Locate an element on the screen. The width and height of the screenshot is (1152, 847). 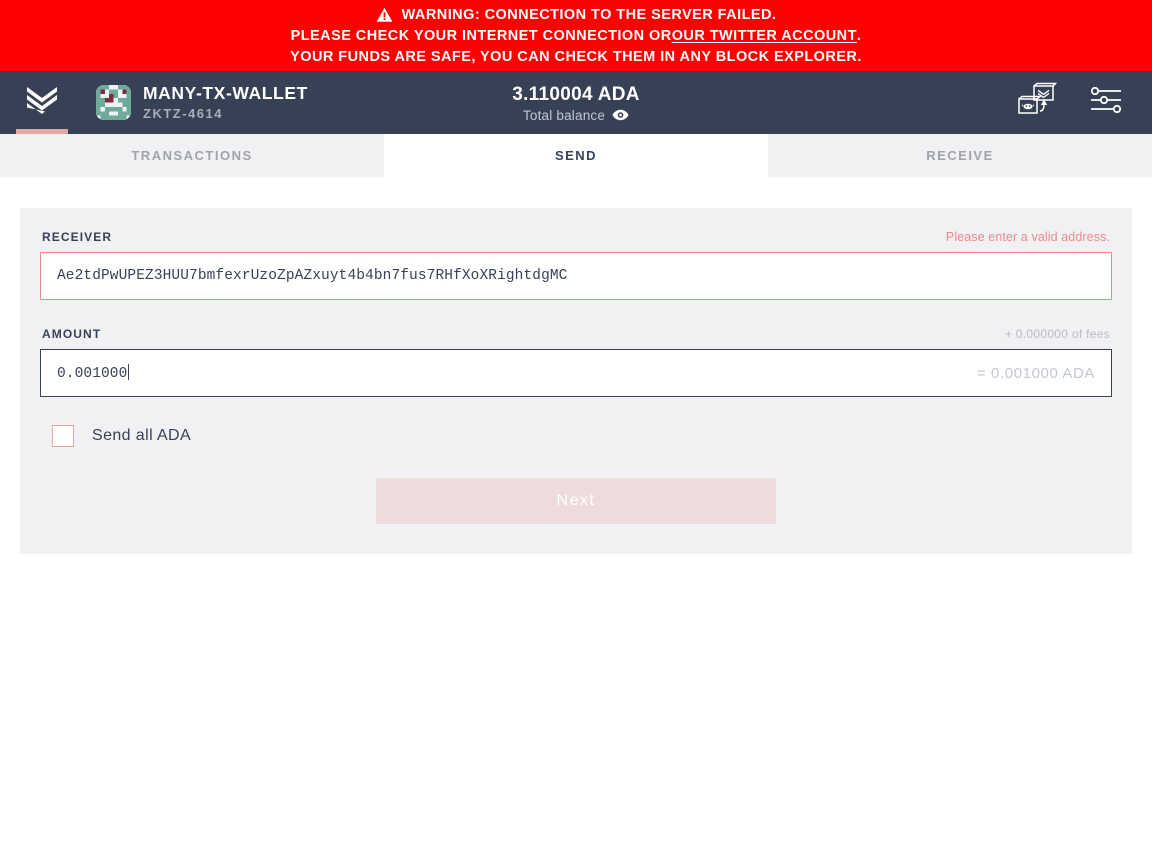
amount-input-value: 0.001000 is located at coordinates (92, 374).